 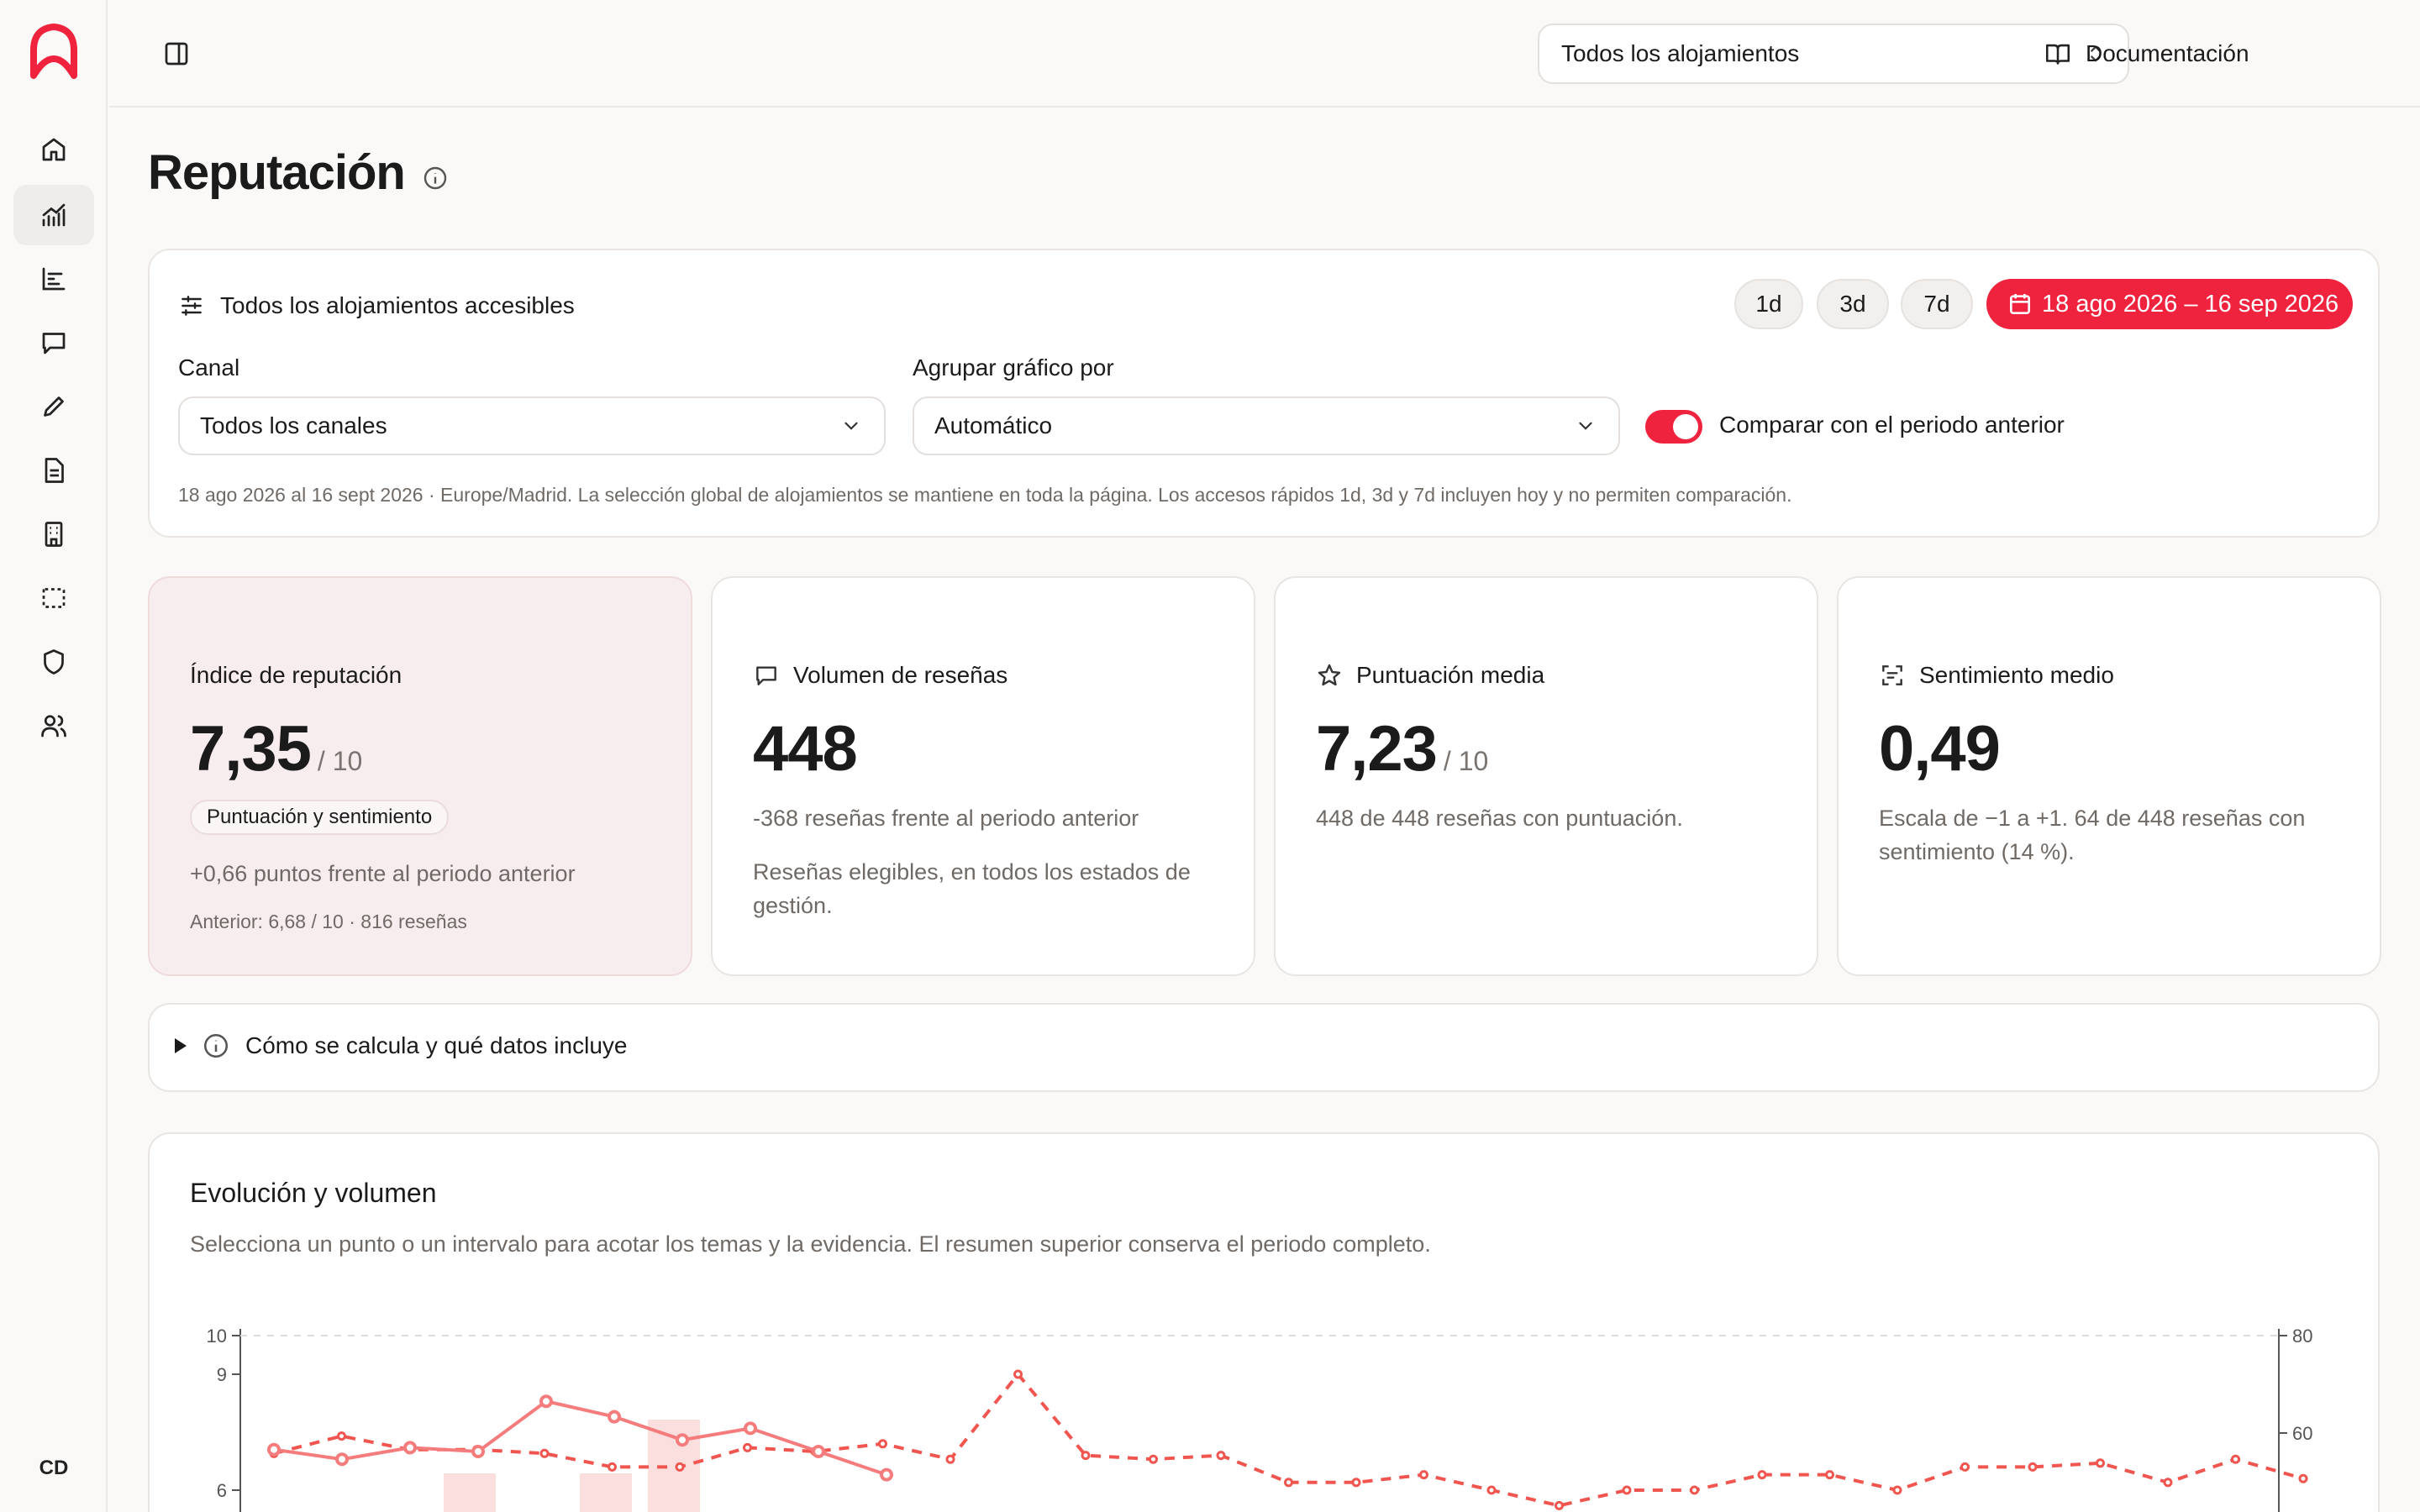 What do you see at coordinates (1014, 367) in the screenshot?
I see `group-by-label: Agrupar gráfico por` at bounding box center [1014, 367].